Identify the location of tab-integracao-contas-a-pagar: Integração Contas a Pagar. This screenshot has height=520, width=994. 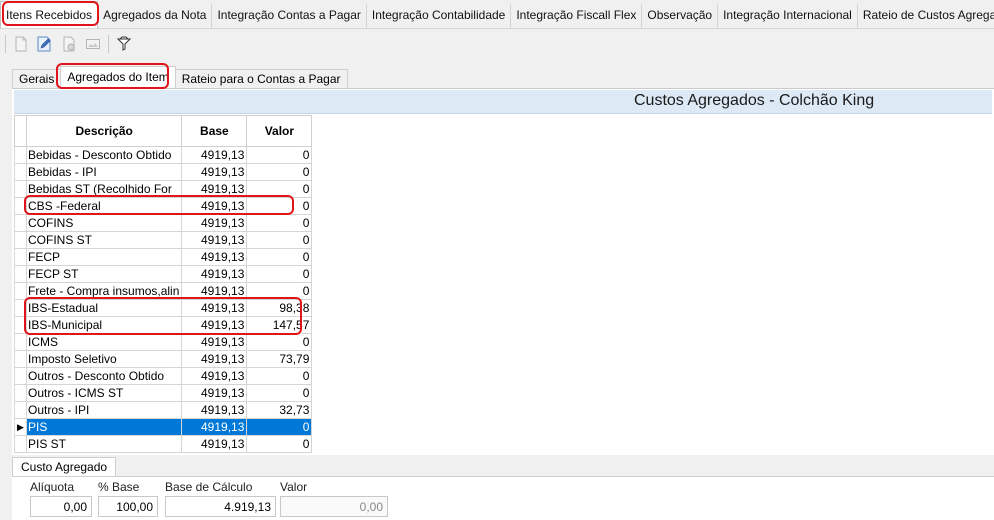
(289, 16).